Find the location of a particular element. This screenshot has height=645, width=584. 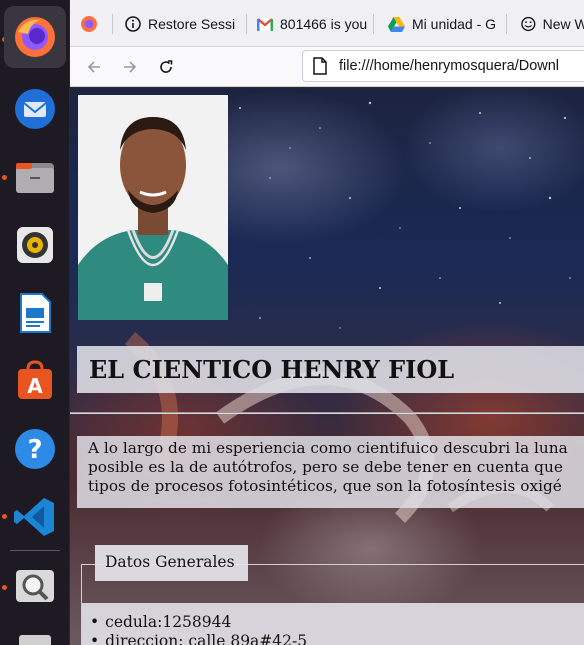

smiley-icon is located at coordinates (528, 24).